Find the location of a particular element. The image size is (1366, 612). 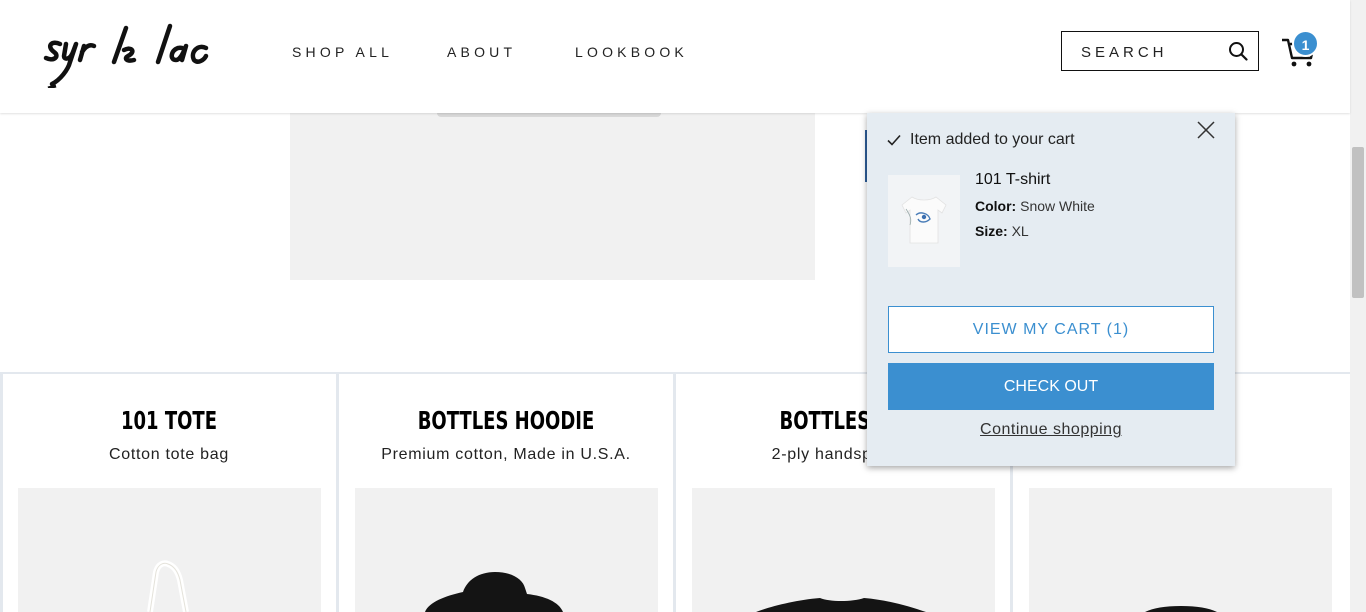

sur-le-lac-logo is located at coordinates (125, 55).